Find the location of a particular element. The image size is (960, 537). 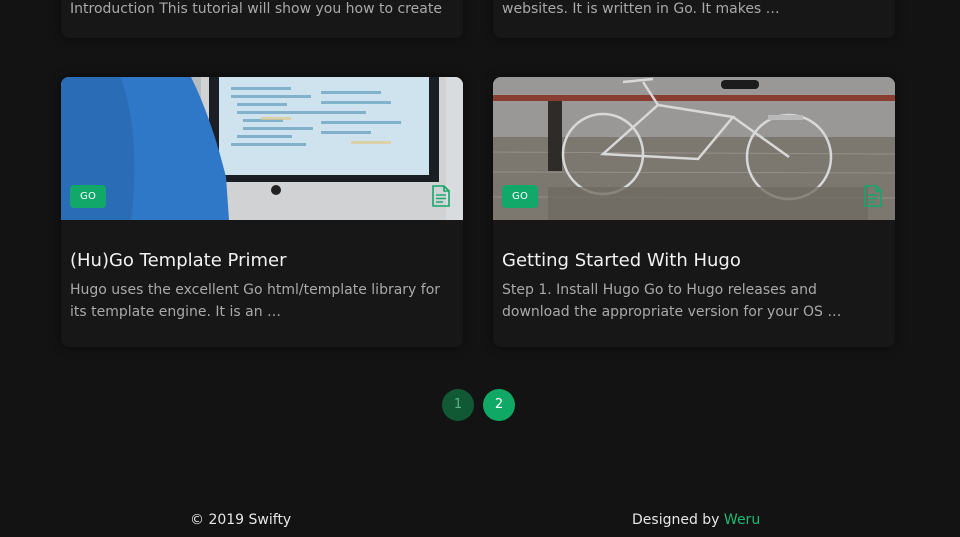

page-2-button: 2 is located at coordinates (499, 405).